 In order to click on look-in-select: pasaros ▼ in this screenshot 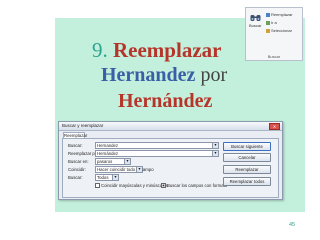, I will do `click(113, 161)`.